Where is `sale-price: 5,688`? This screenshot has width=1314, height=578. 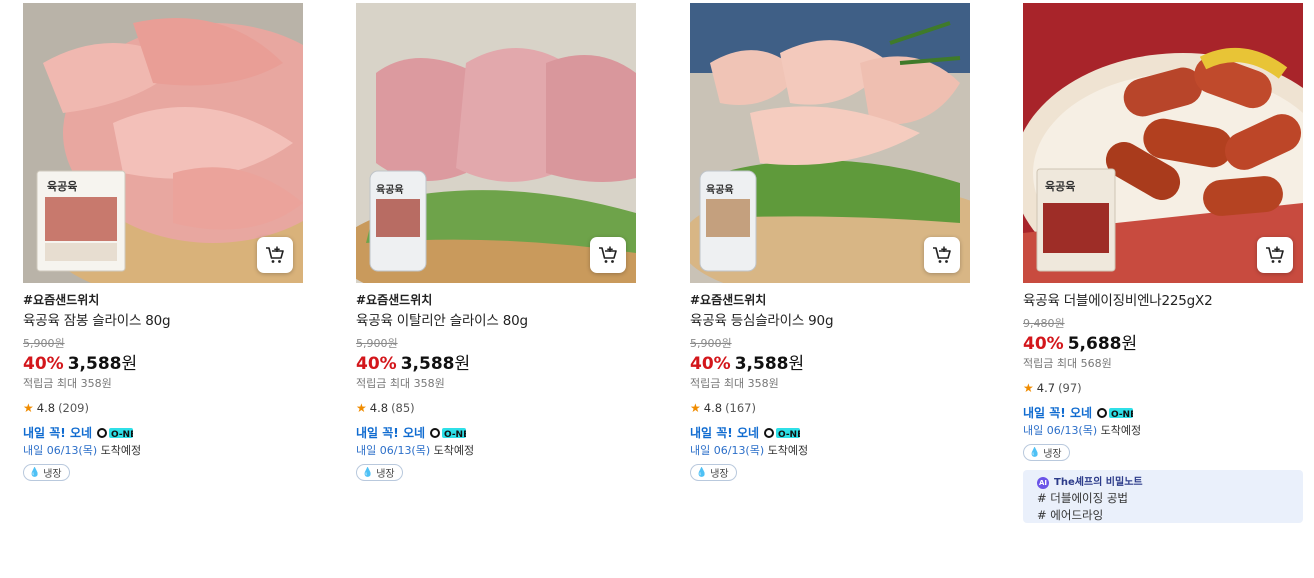
sale-price: 5,688 is located at coordinates (1094, 344).